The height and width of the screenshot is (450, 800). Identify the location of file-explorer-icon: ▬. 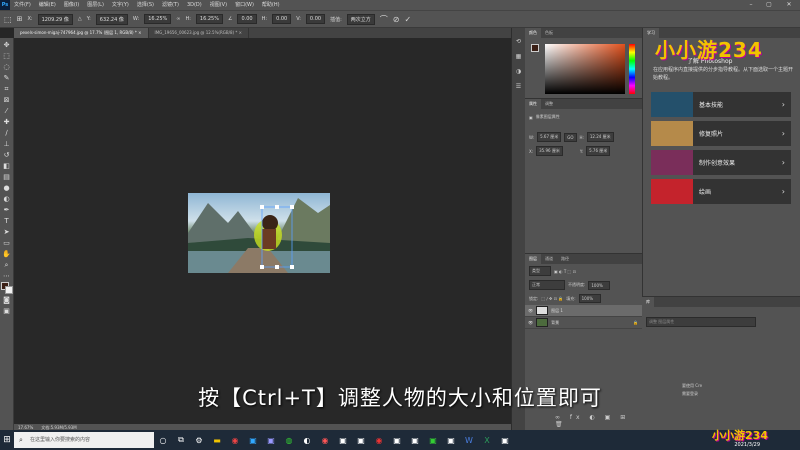
(217, 440).